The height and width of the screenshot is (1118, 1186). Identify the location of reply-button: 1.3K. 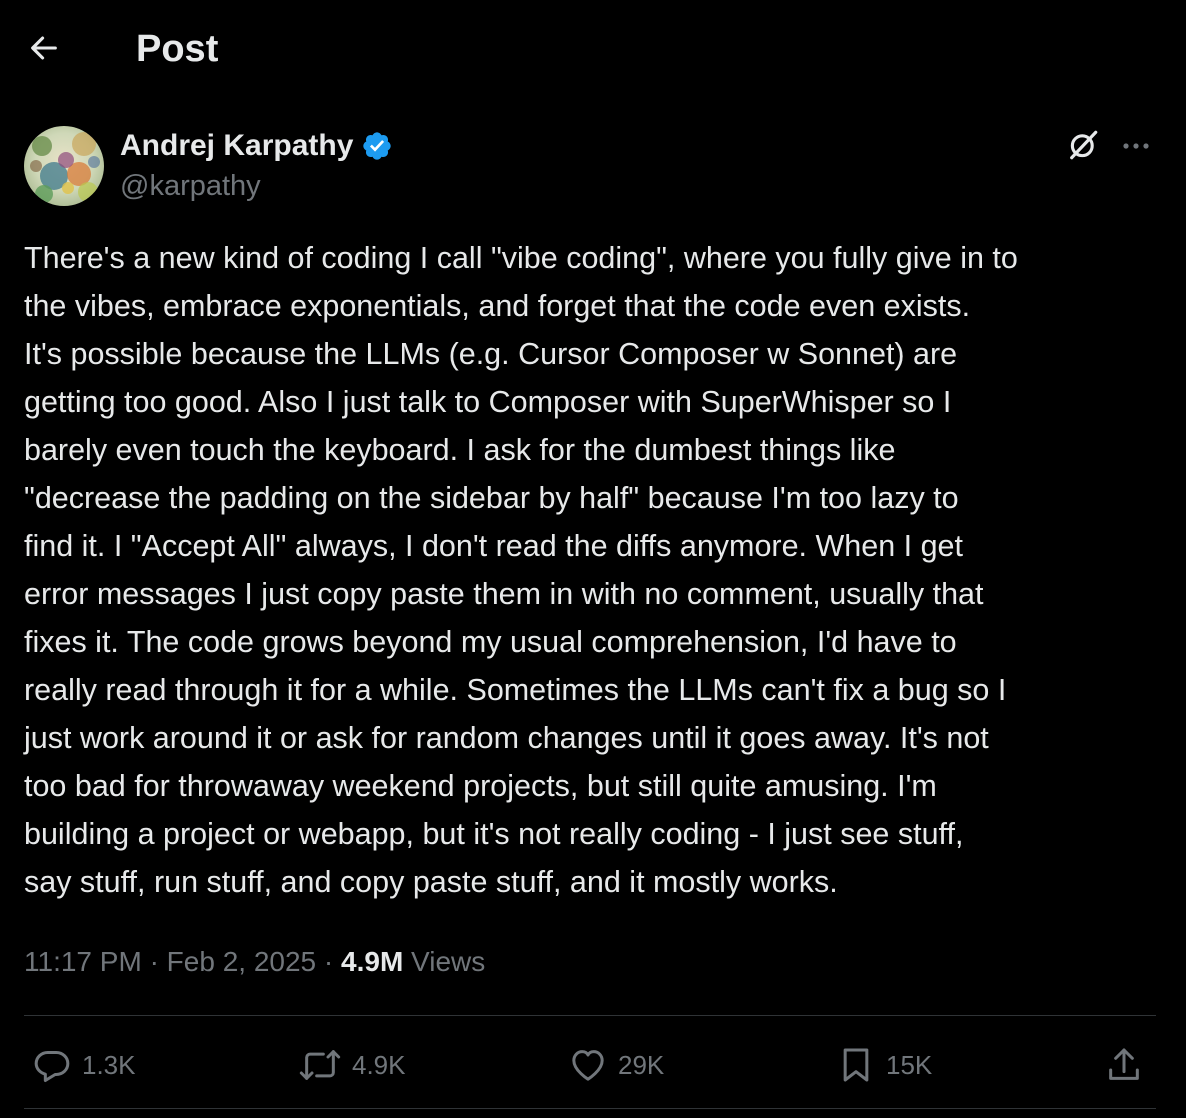
(84, 1065).